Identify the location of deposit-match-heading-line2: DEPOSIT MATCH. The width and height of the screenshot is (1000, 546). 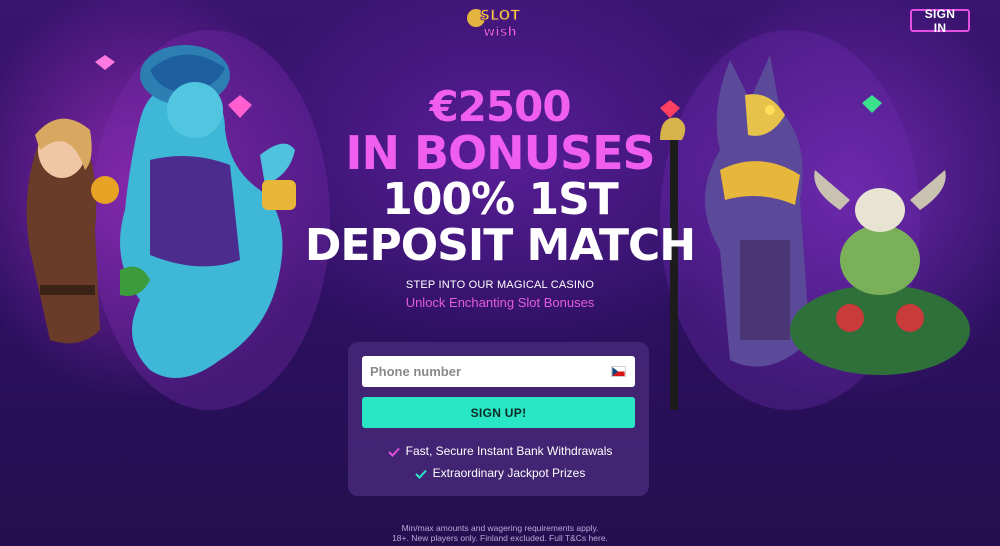
(500, 245).